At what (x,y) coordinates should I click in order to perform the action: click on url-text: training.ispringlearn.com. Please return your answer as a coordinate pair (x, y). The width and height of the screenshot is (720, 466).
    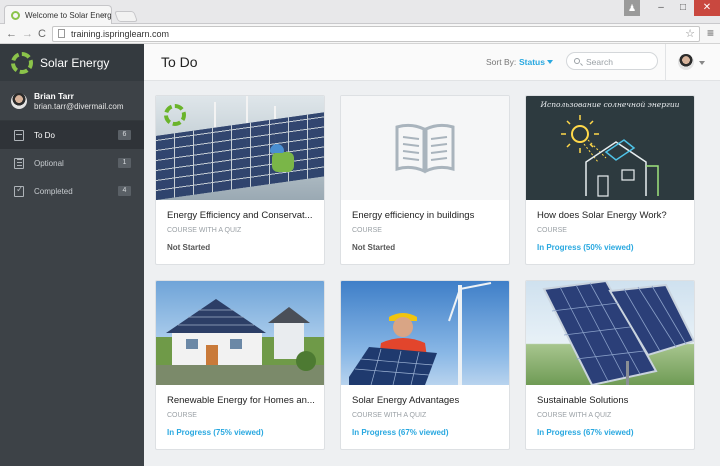
    Looking at the image, I should click on (120, 34).